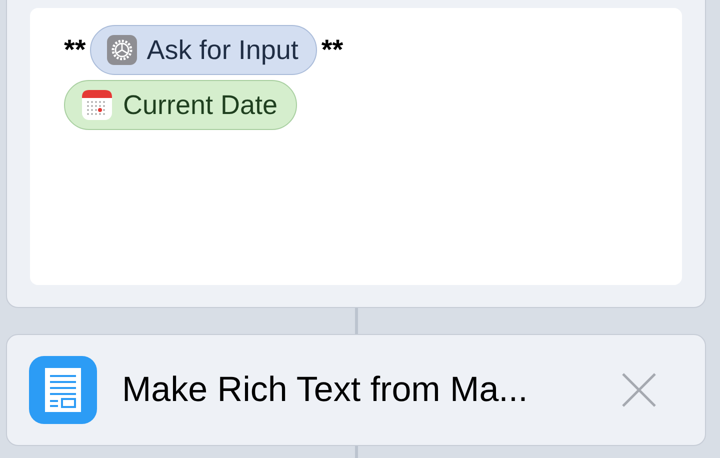 The width and height of the screenshot is (720, 458). I want to click on gear-icon, so click(121, 50).